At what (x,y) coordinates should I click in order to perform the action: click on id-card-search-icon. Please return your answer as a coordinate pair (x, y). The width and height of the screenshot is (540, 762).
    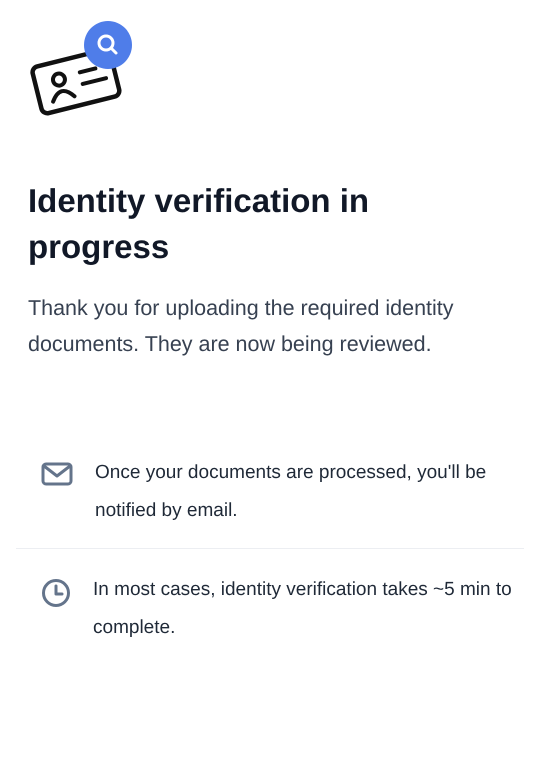
    Looking at the image, I should click on (82, 68).